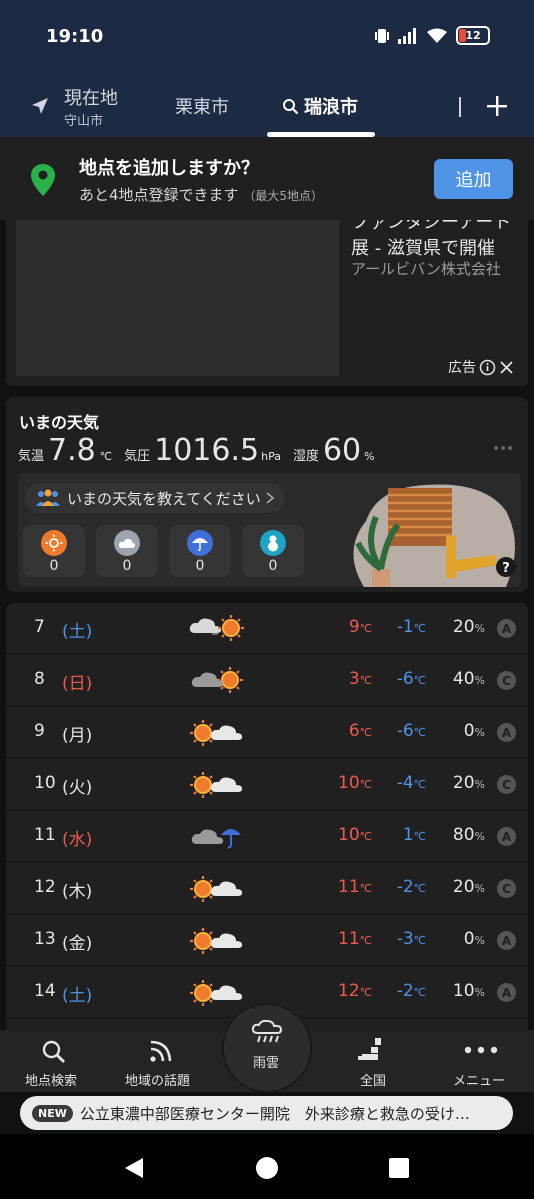 The width and height of the screenshot is (534, 1199). I want to click on status-bar: 19:10 12, so click(267, 37).